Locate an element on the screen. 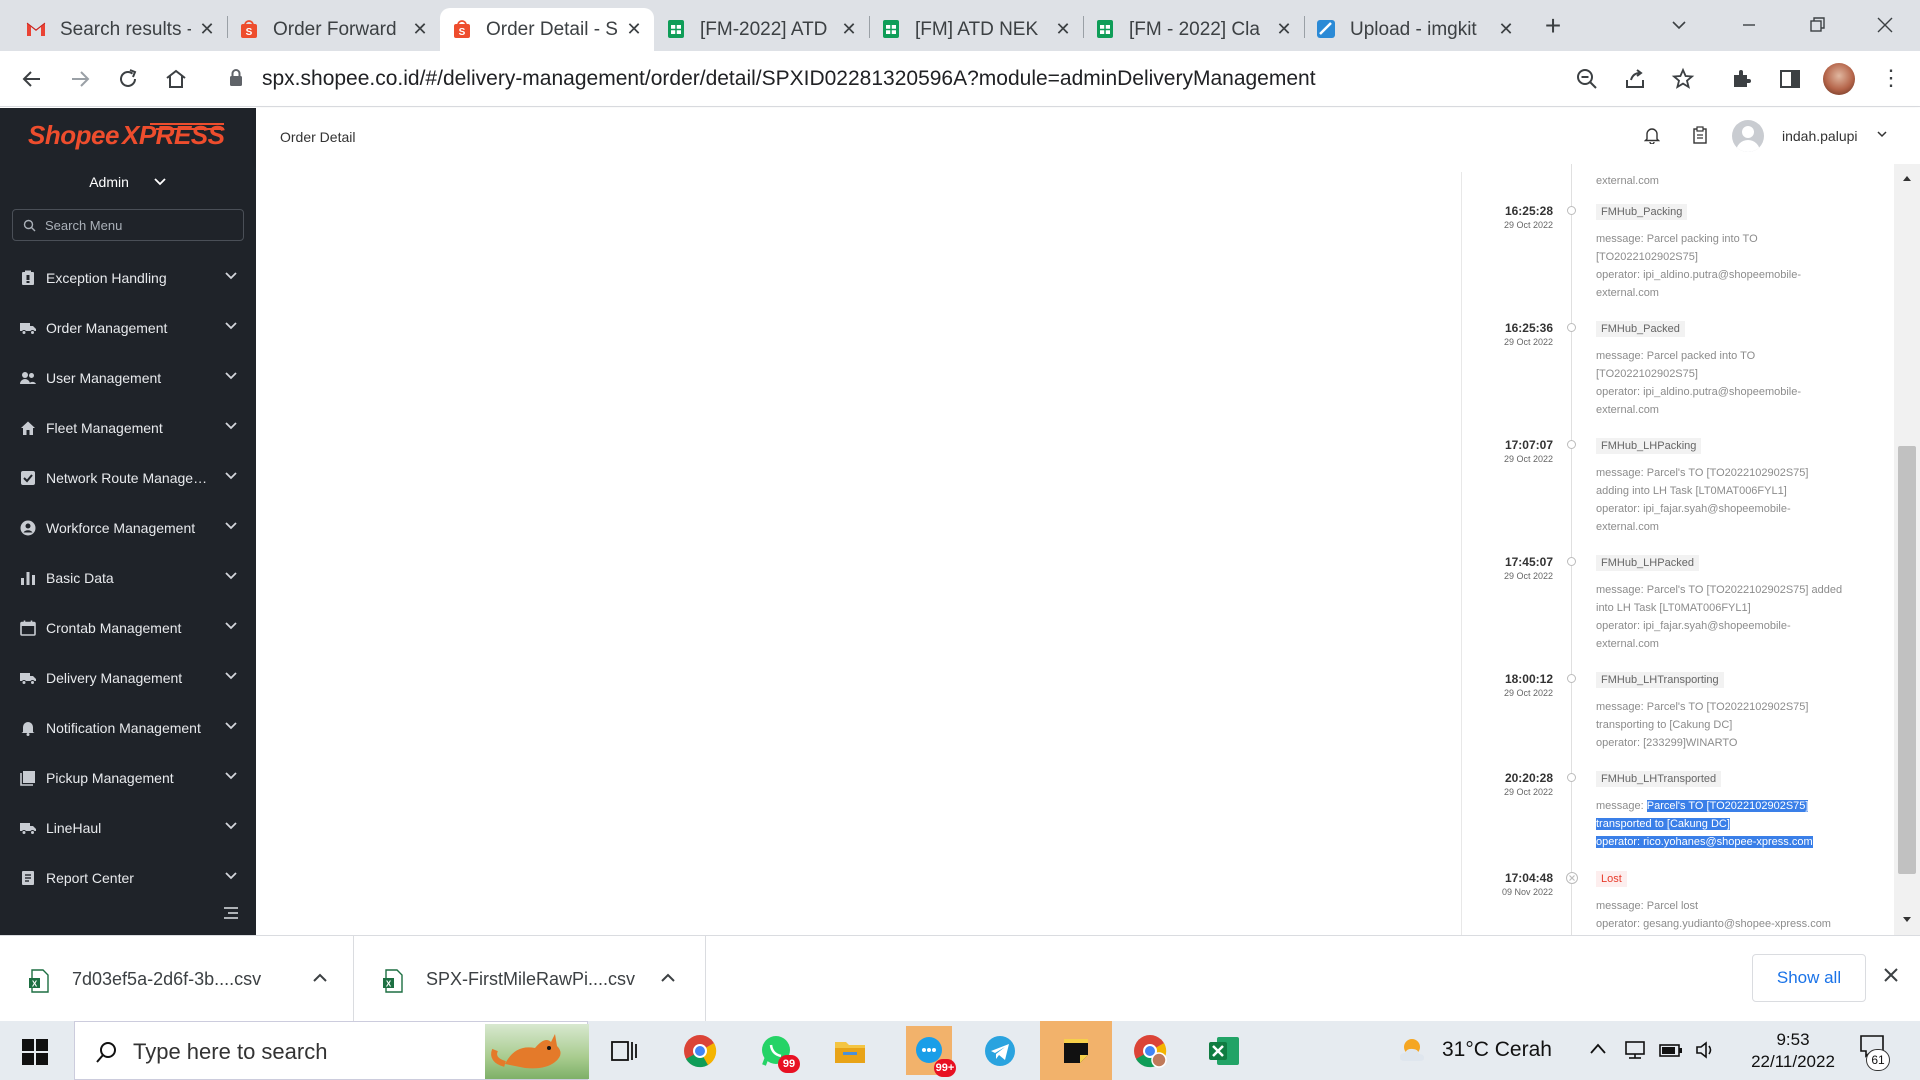 The height and width of the screenshot is (1080, 1920). sidebar-item-basic-data: Basic Data is located at coordinates (128, 578).